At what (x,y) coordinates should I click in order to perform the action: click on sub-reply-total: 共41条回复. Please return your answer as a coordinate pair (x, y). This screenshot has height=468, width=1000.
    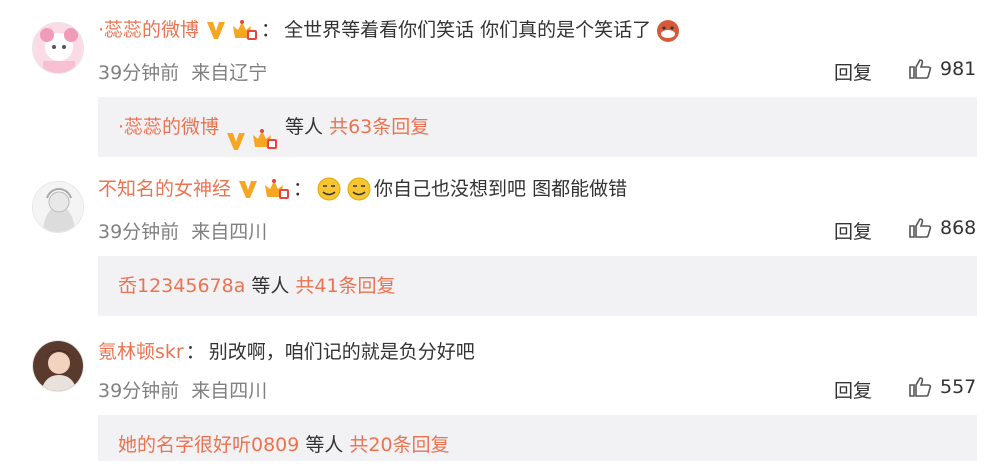
    Looking at the image, I should click on (345, 286).